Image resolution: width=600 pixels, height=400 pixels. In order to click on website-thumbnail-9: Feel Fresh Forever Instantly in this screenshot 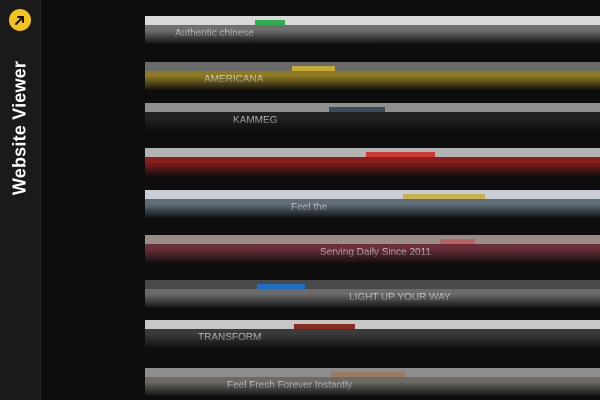, I will do `click(372, 382)`.